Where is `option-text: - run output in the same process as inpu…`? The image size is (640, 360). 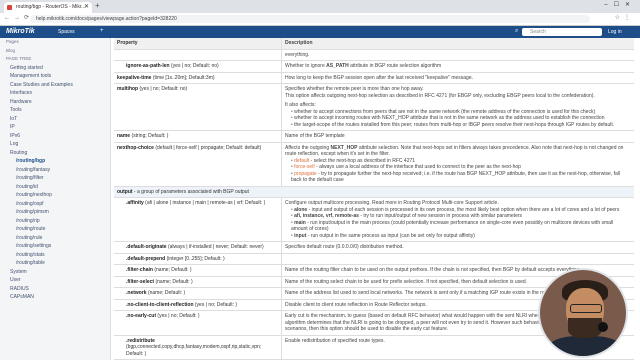
option-text: - run output in the same process as inpu… is located at coordinates (390, 235).